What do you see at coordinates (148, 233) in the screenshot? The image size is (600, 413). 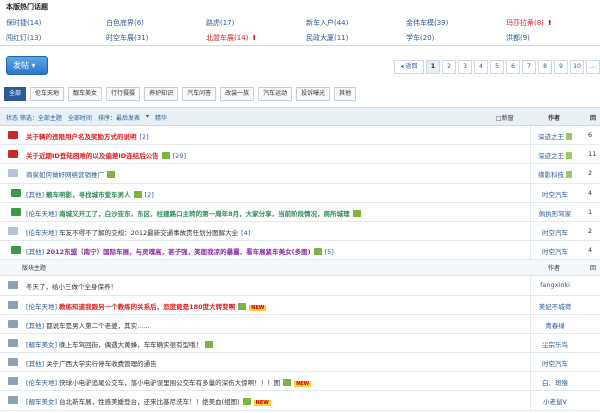 I see `thread-title-link: 车友不得不了解的交规：2012最新交通事故责任划分图解大全` at bounding box center [148, 233].